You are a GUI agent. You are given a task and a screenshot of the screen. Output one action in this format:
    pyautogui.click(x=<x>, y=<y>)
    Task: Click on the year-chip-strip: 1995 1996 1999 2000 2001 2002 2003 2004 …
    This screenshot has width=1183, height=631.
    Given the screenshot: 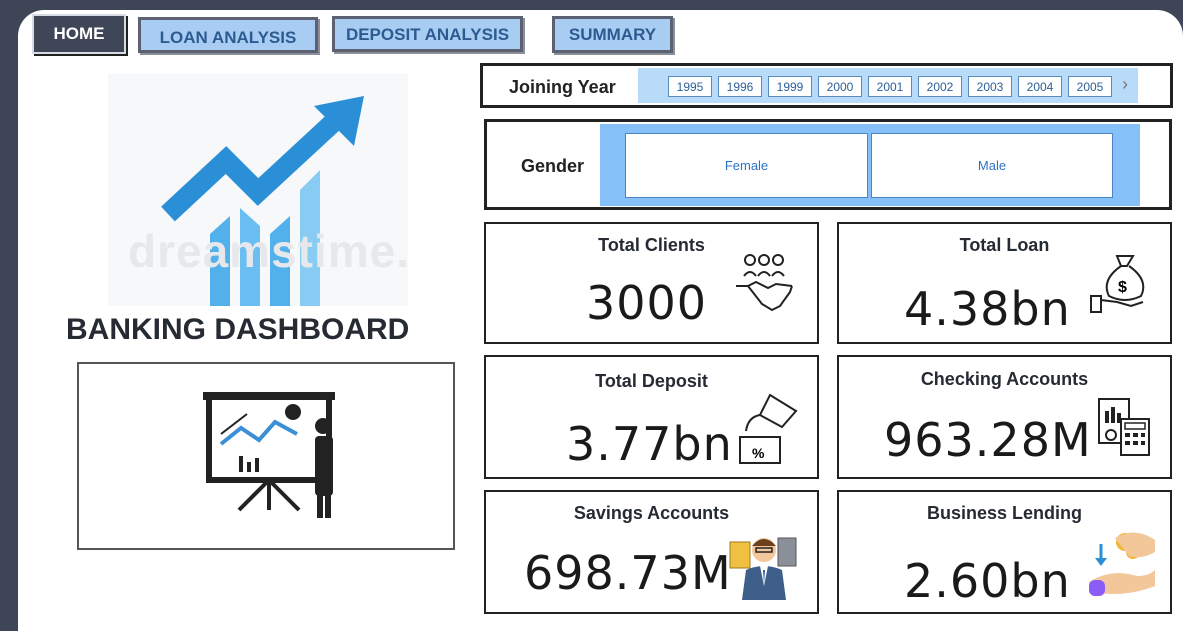 What is the action you would take?
    pyautogui.click(x=888, y=85)
    